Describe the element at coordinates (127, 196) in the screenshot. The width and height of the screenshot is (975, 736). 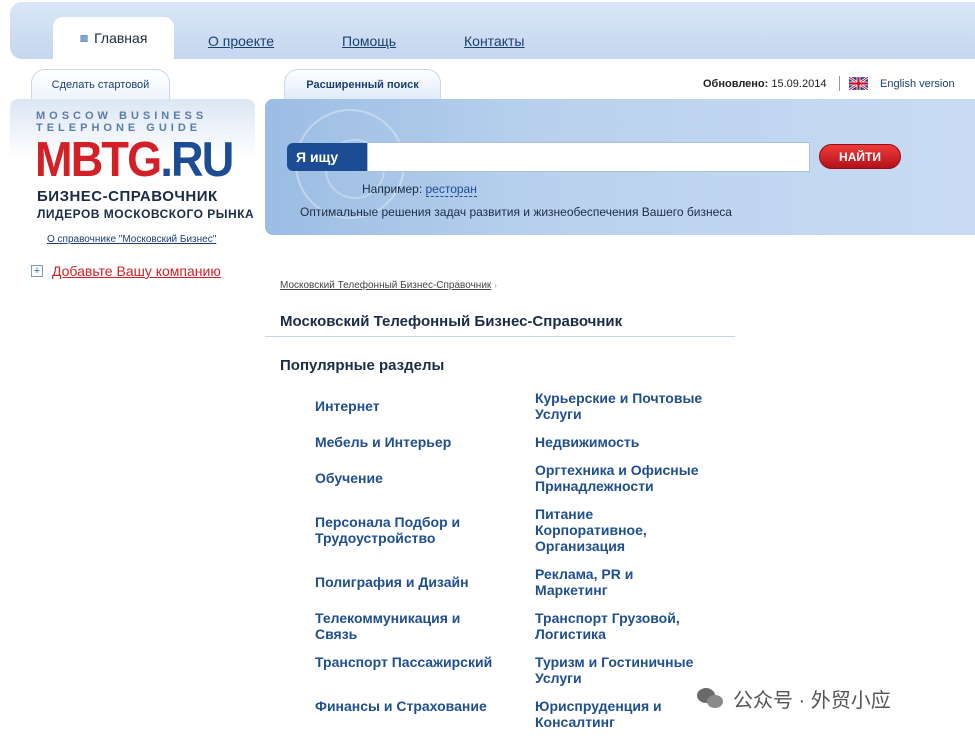
I see `logo-subtitle-1: БИЗНЕС-СПРАВОЧНИК` at that location.